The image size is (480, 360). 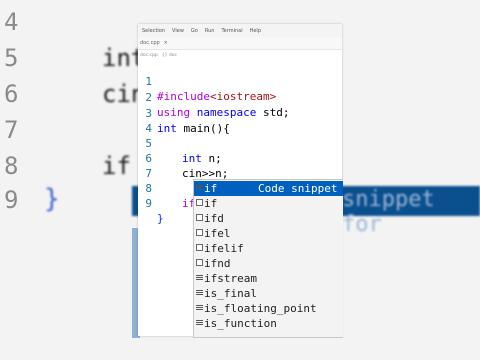 I want to click on suggestion-item: is_final, so click(x=268, y=293).